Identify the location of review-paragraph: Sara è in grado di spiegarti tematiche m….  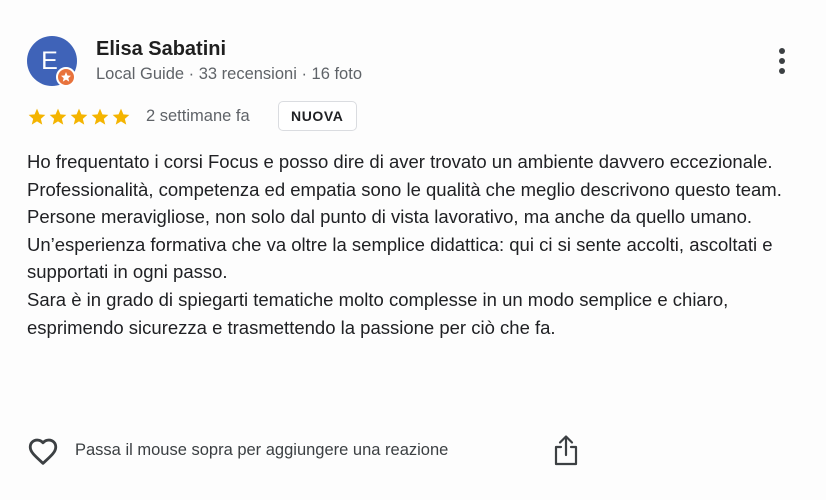
(378, 313).